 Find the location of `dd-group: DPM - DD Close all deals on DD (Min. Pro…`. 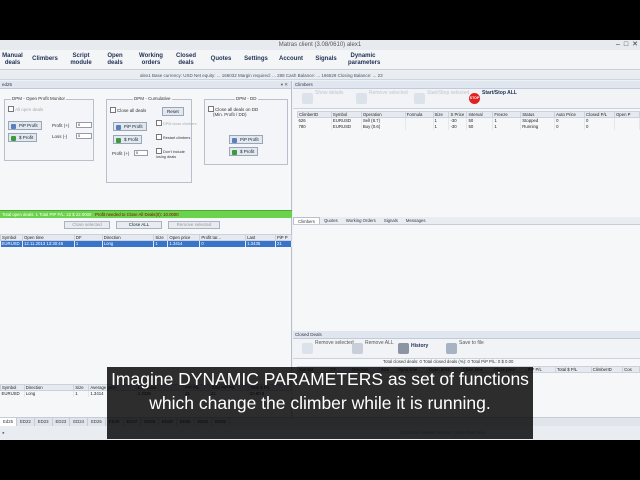

dd-group: DPM - DD Close all deals on DD (Min. Pro… is located at coordinates (246, 130).